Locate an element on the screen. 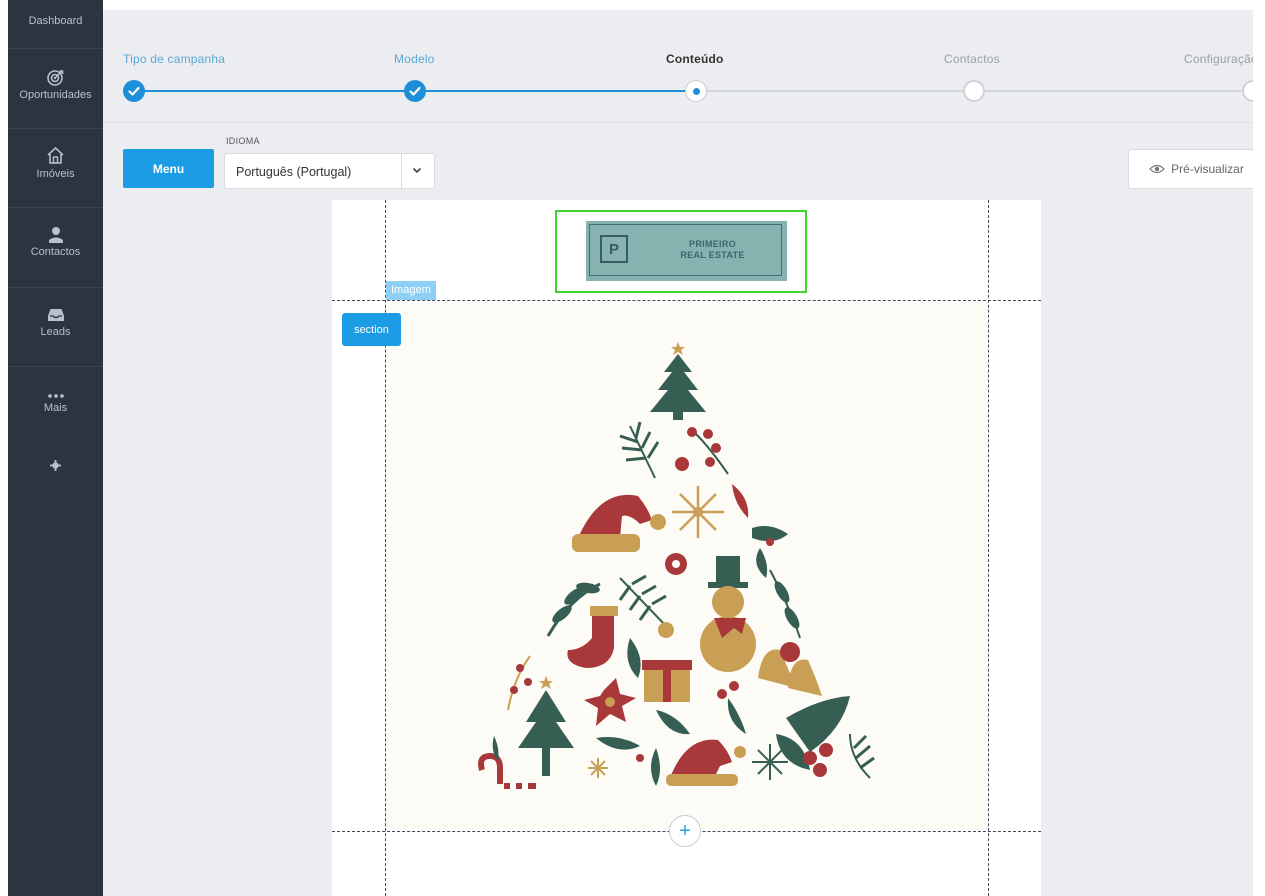 Image resolution: width=1265 pixels, height=896 pixels. top-strip is located at coordinates (632, 5).